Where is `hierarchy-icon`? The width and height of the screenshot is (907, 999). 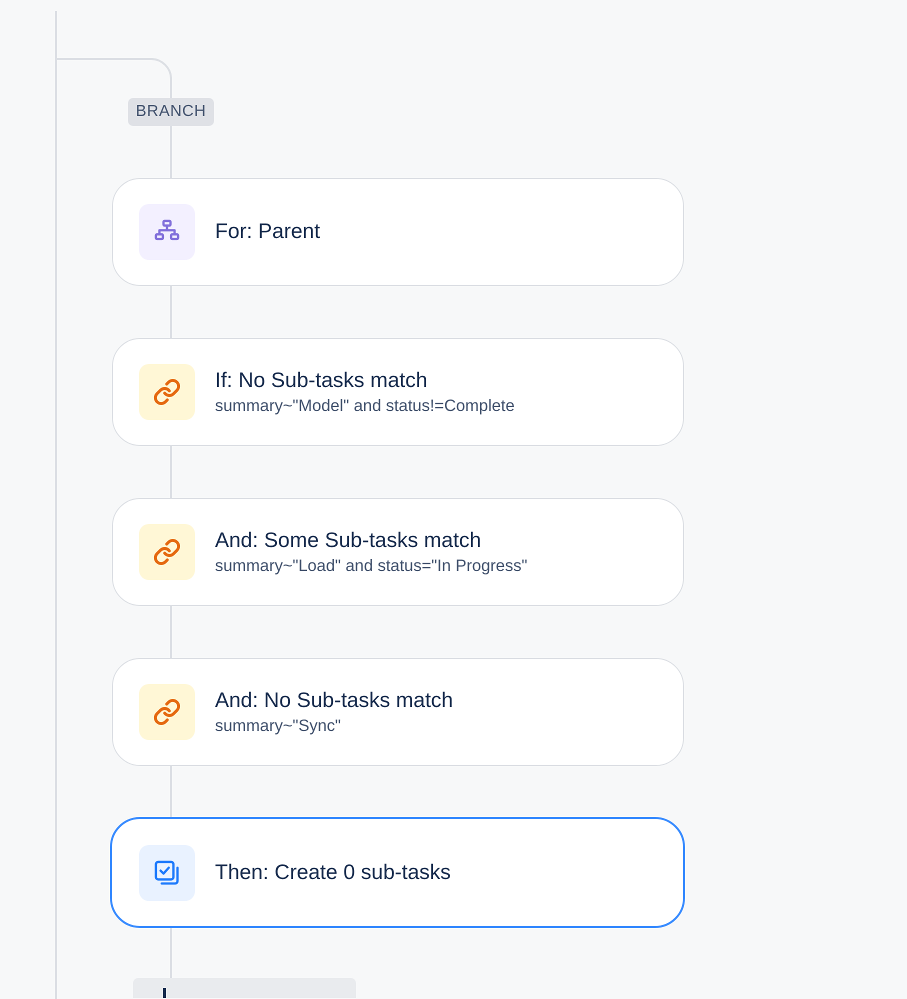
hierarchy-icon is located at coordinates (167, 232).